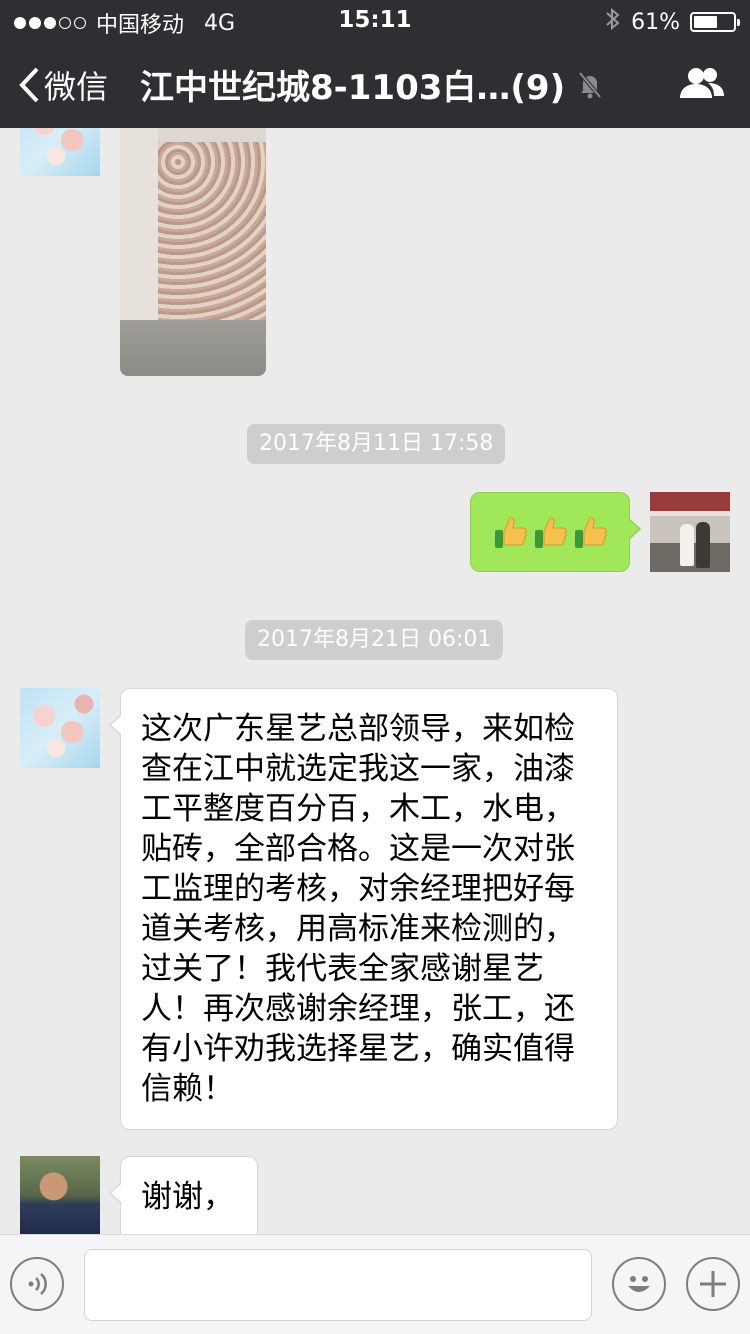  I want to click on group-members-icon, so click(702, 83).